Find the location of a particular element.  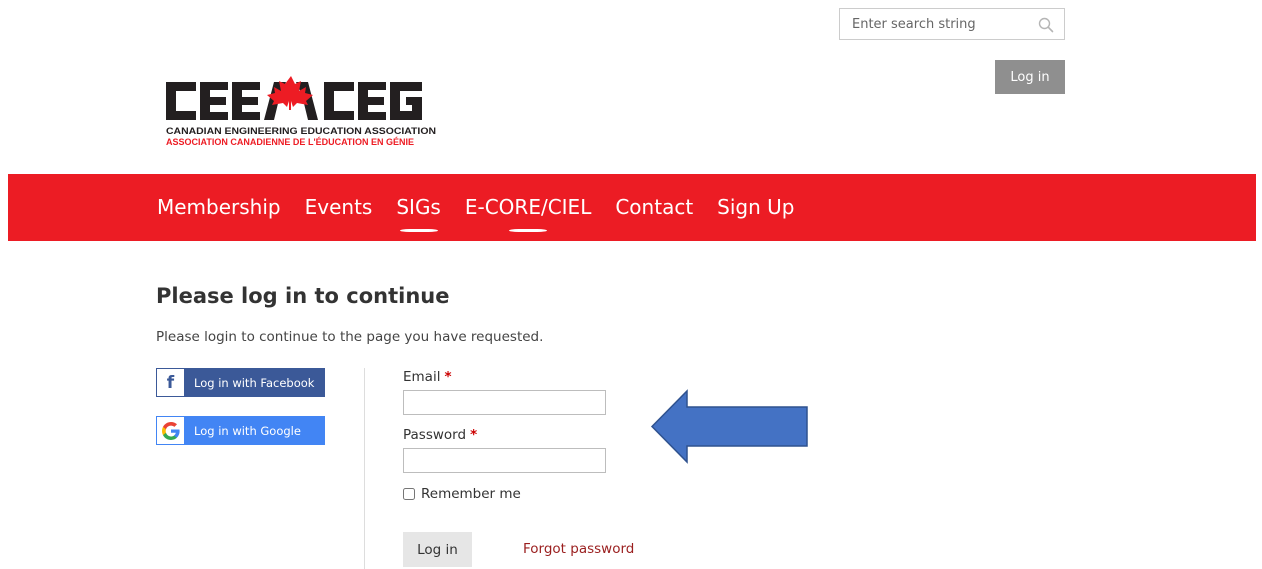

nav-item-sigs: SIGs is located at coordinates (418, 207).